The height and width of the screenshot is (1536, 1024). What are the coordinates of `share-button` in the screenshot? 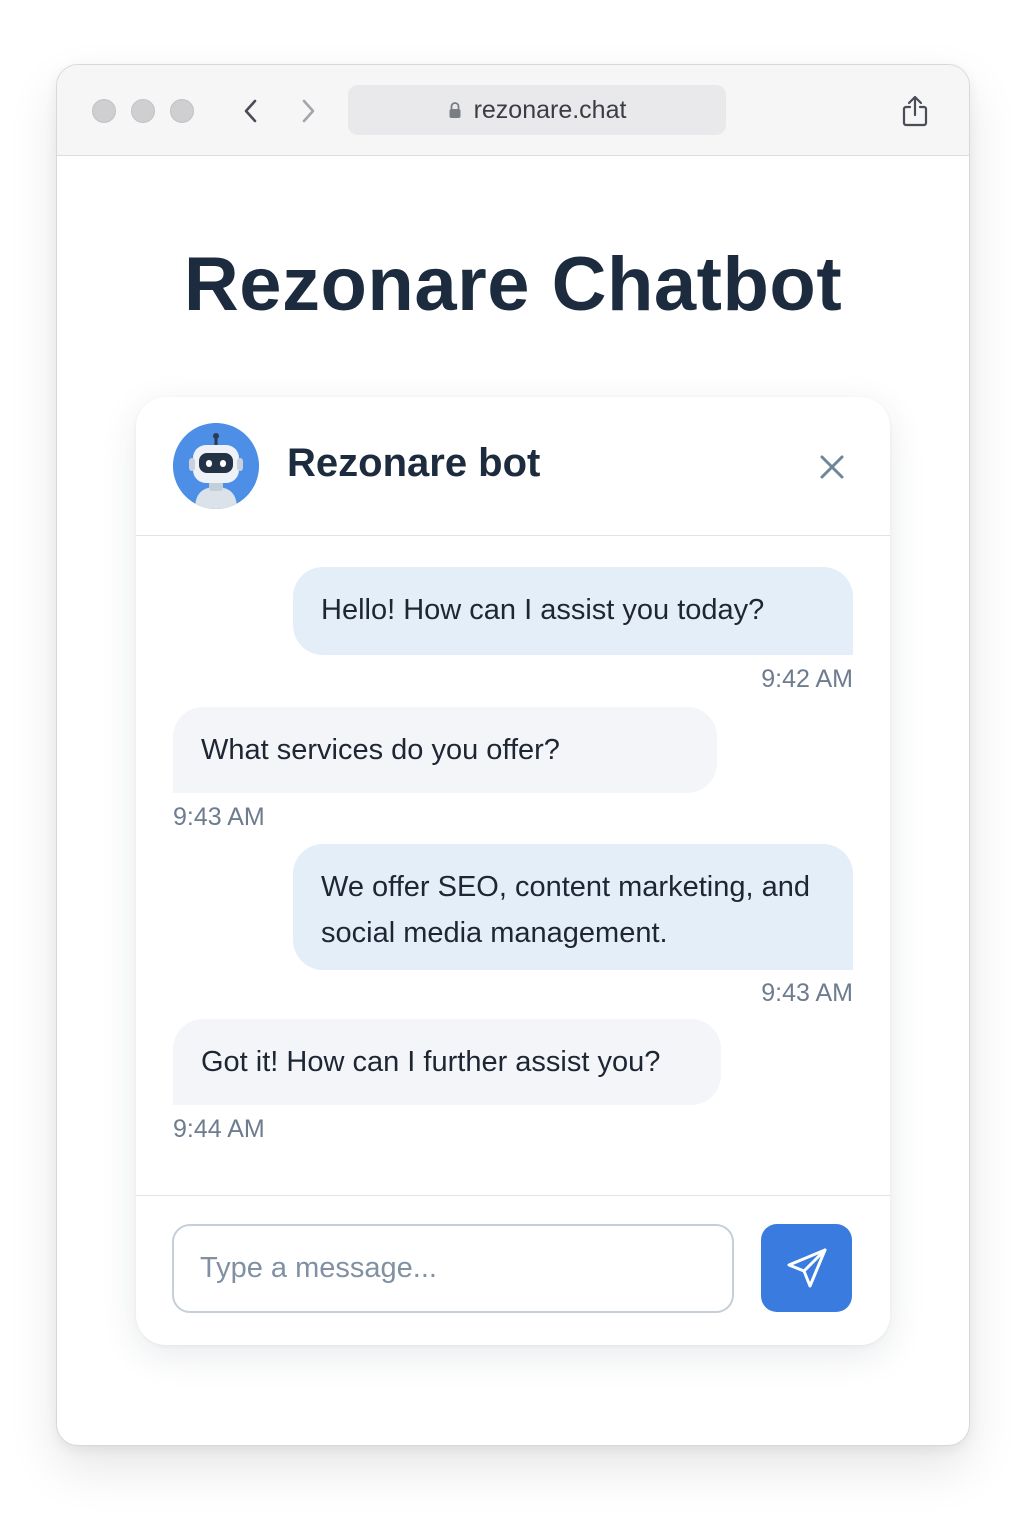 It's located at (915, 111).